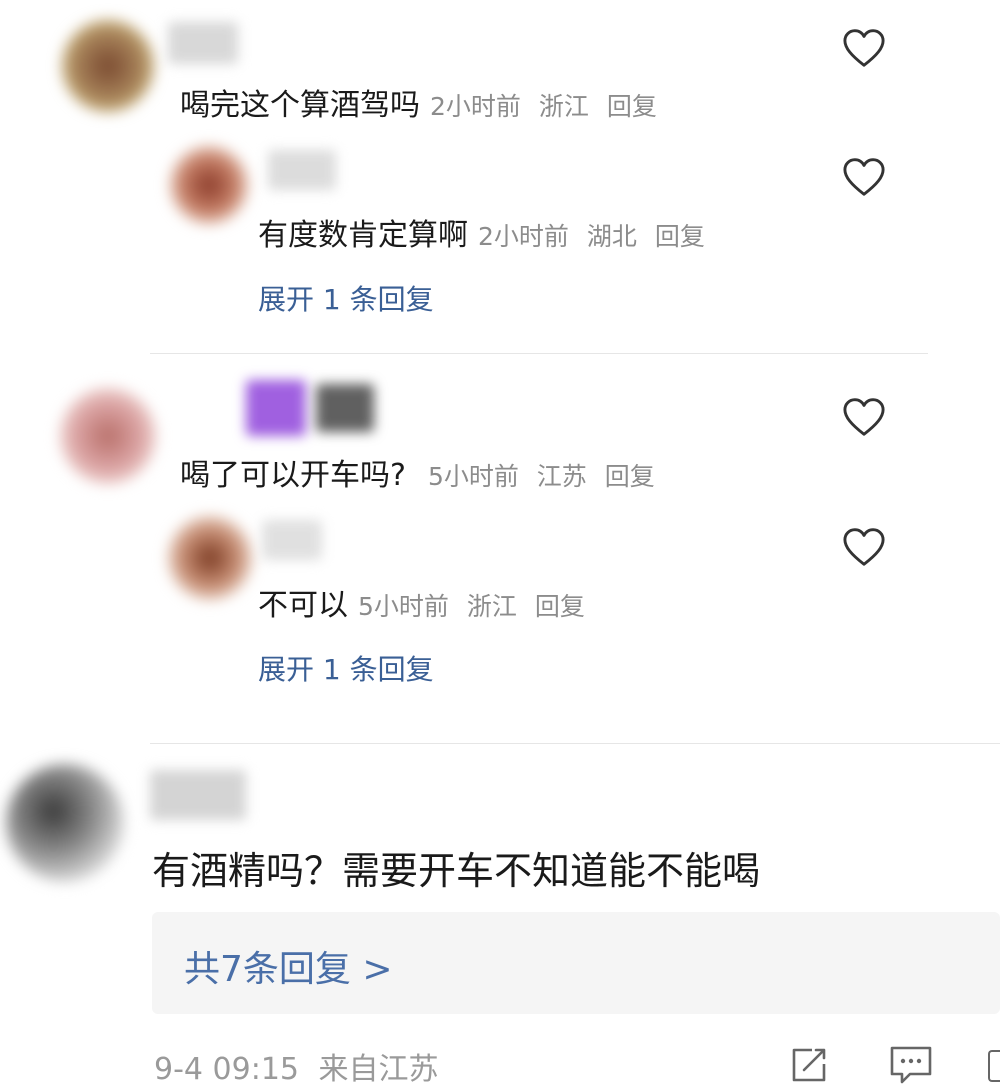 This screenshot has height=1088, width=1000. Describe the element at coordinates (561, 476) in the screenshot. I see `comment-location: 江苏` at that location.